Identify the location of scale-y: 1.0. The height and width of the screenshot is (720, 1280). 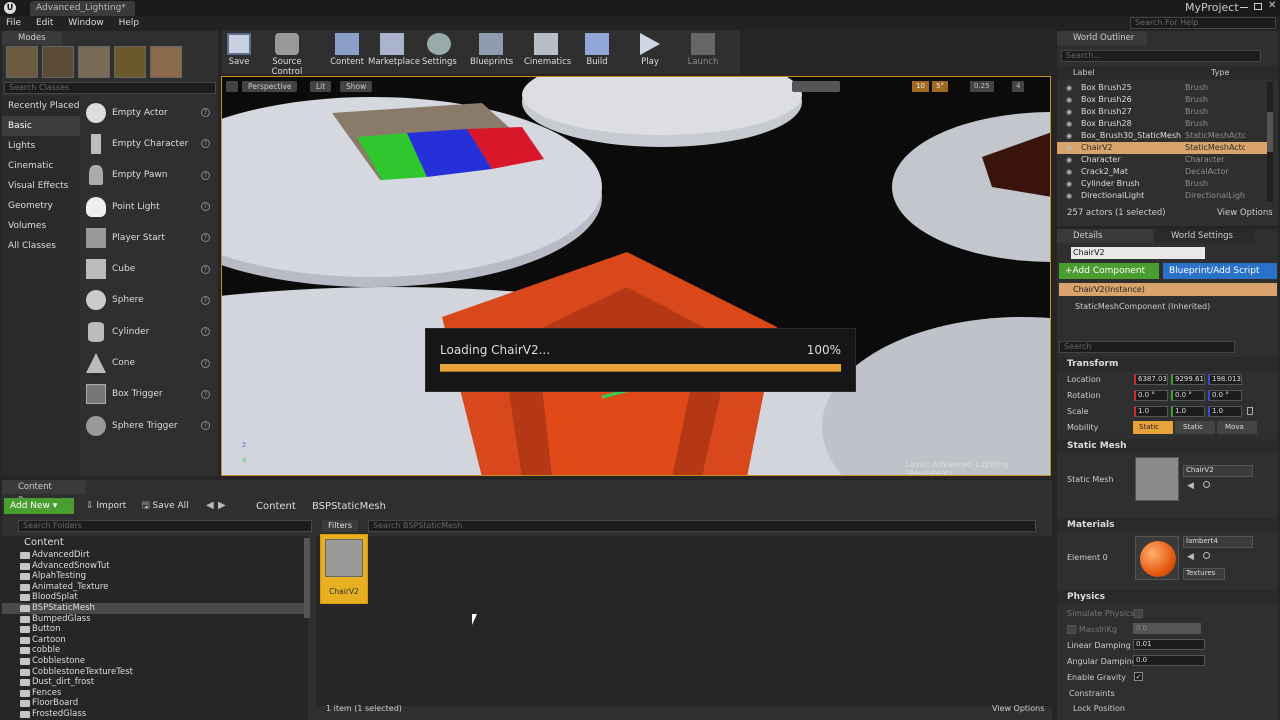
(1188, 411).